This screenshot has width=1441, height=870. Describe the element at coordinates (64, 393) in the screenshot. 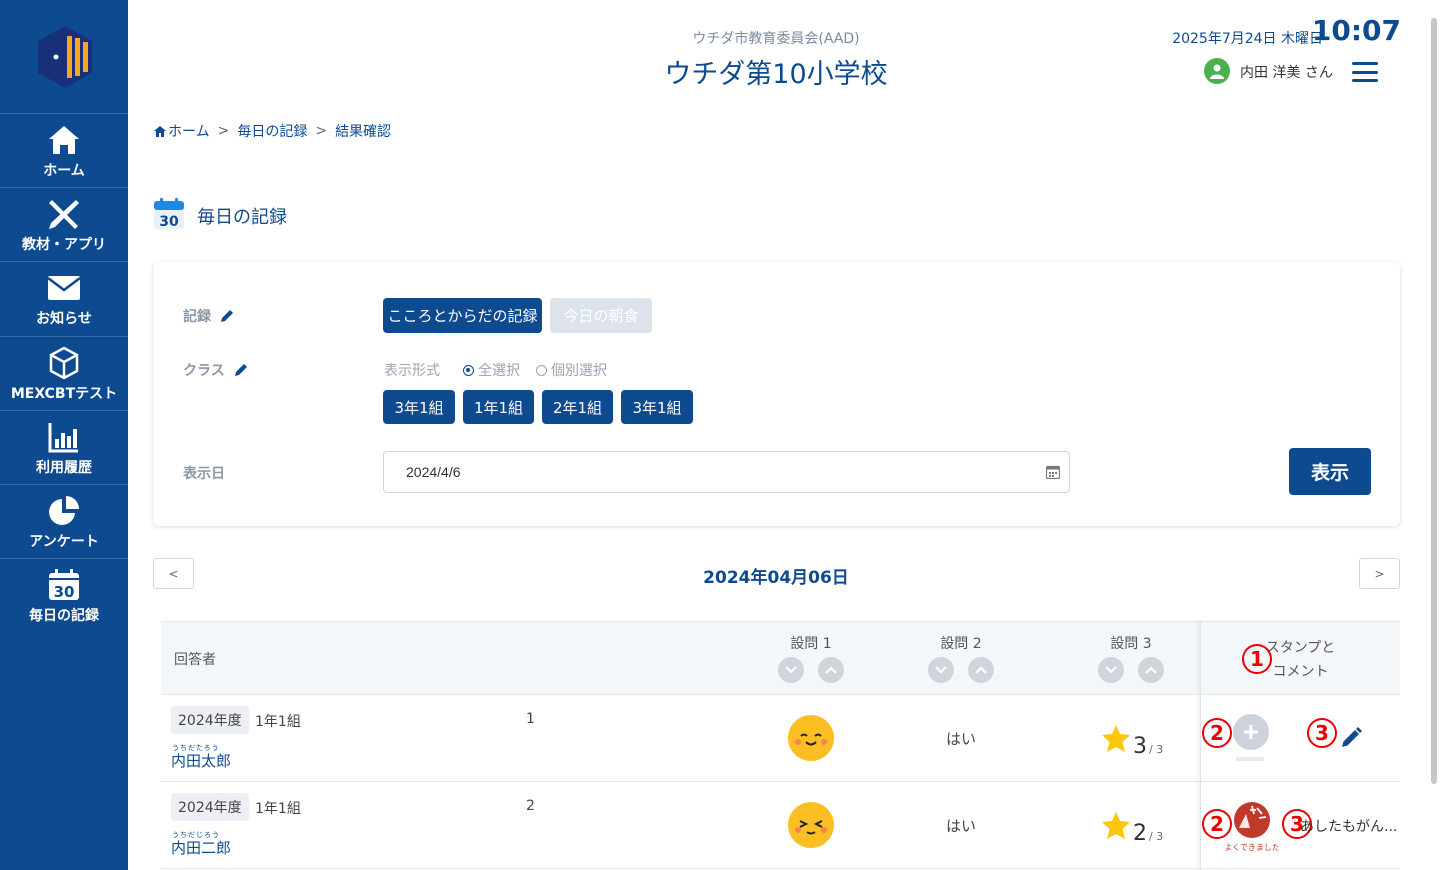

I see `sidebar-item-label: MEXCBTテスト` at that location.